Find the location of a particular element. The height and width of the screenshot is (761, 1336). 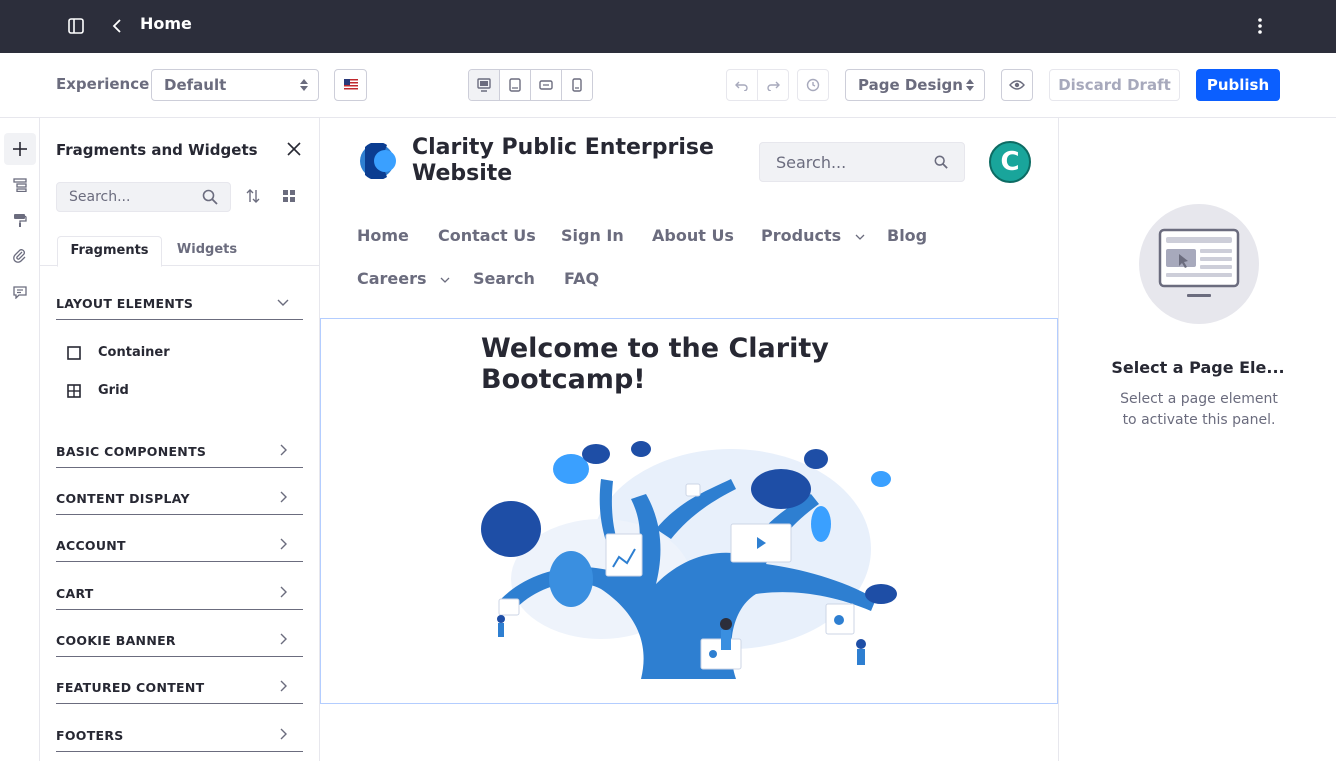

top-bar: Home is located at coordinates (668, 26).